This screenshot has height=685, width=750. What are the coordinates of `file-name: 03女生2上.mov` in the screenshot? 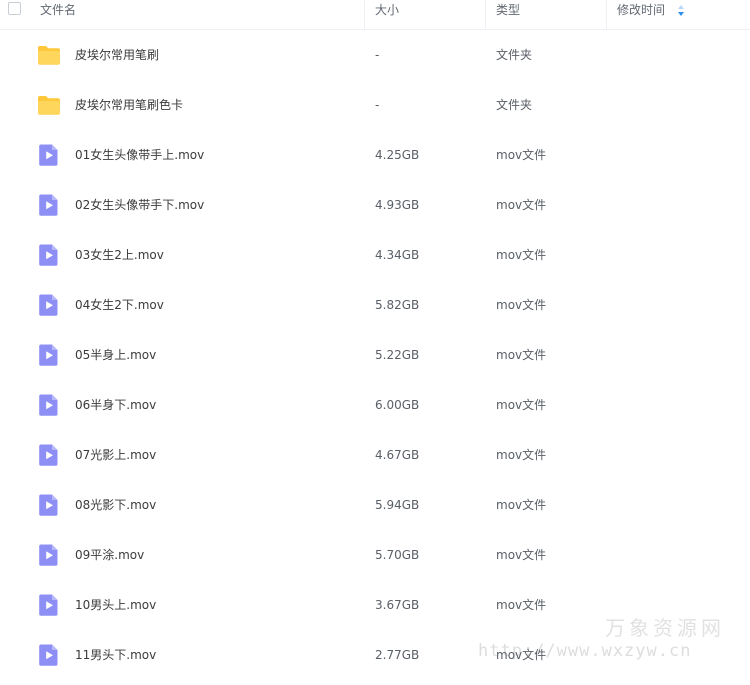 It's located at (119, 255).